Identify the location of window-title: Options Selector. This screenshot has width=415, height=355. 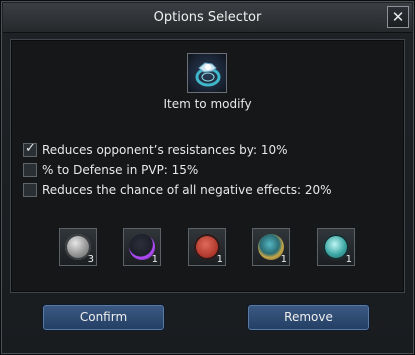
(207, 17).